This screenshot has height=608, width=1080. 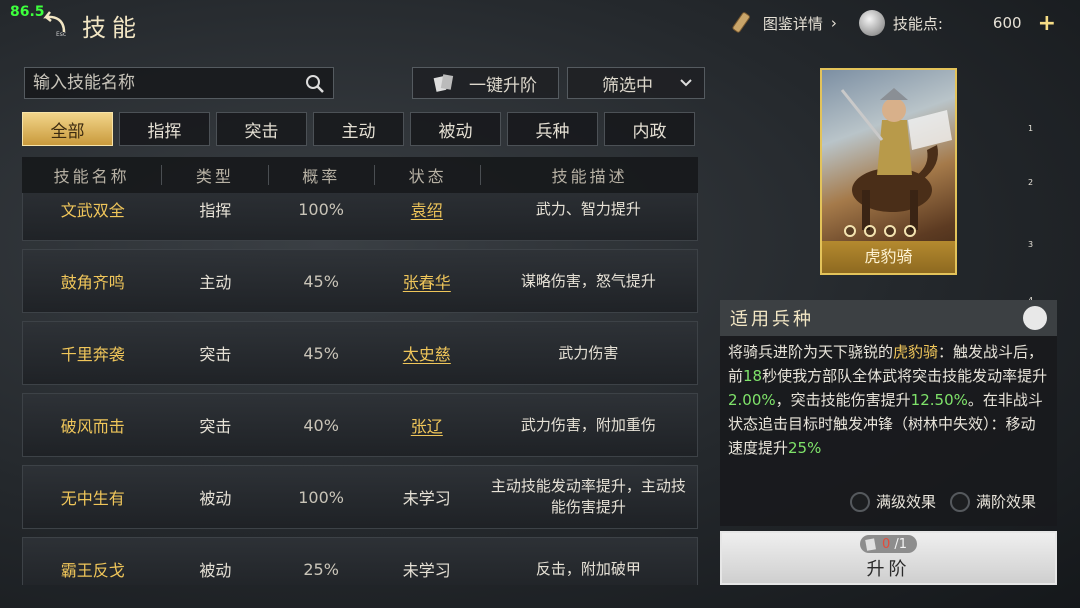 What do you see at coordinates (589, 176) in the screenshot?
I see `header-description: 技能描述` at bounding box center [589, 176].